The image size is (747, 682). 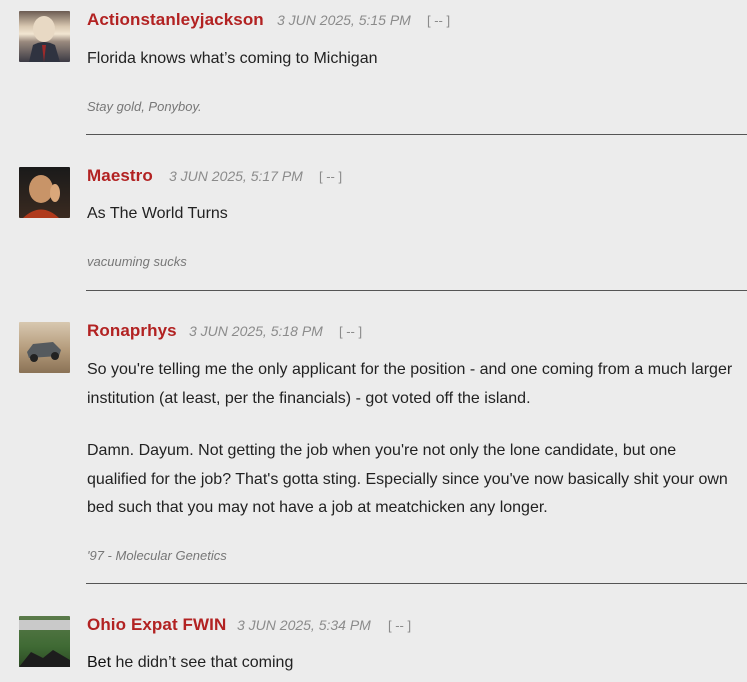 What do you see at coordinates (175, 20) in the screenshot?
I see `username-link: Actionstanleyjackson` at bounding box center [175, 20].